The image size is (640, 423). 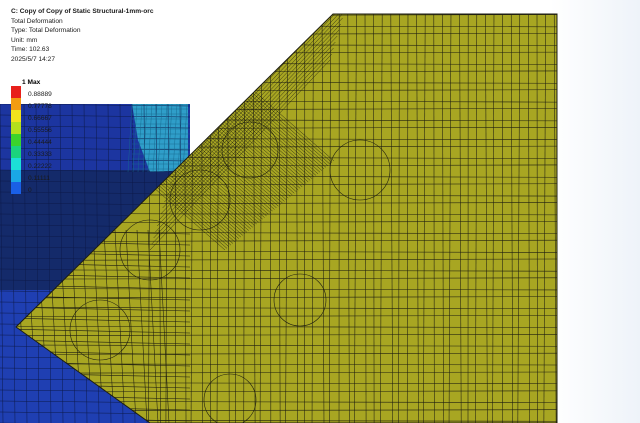 What do you see at coordinates (37, 21) in the screenshot?
I see `result-name: Total Deformation` at bounding box center [37, 21].